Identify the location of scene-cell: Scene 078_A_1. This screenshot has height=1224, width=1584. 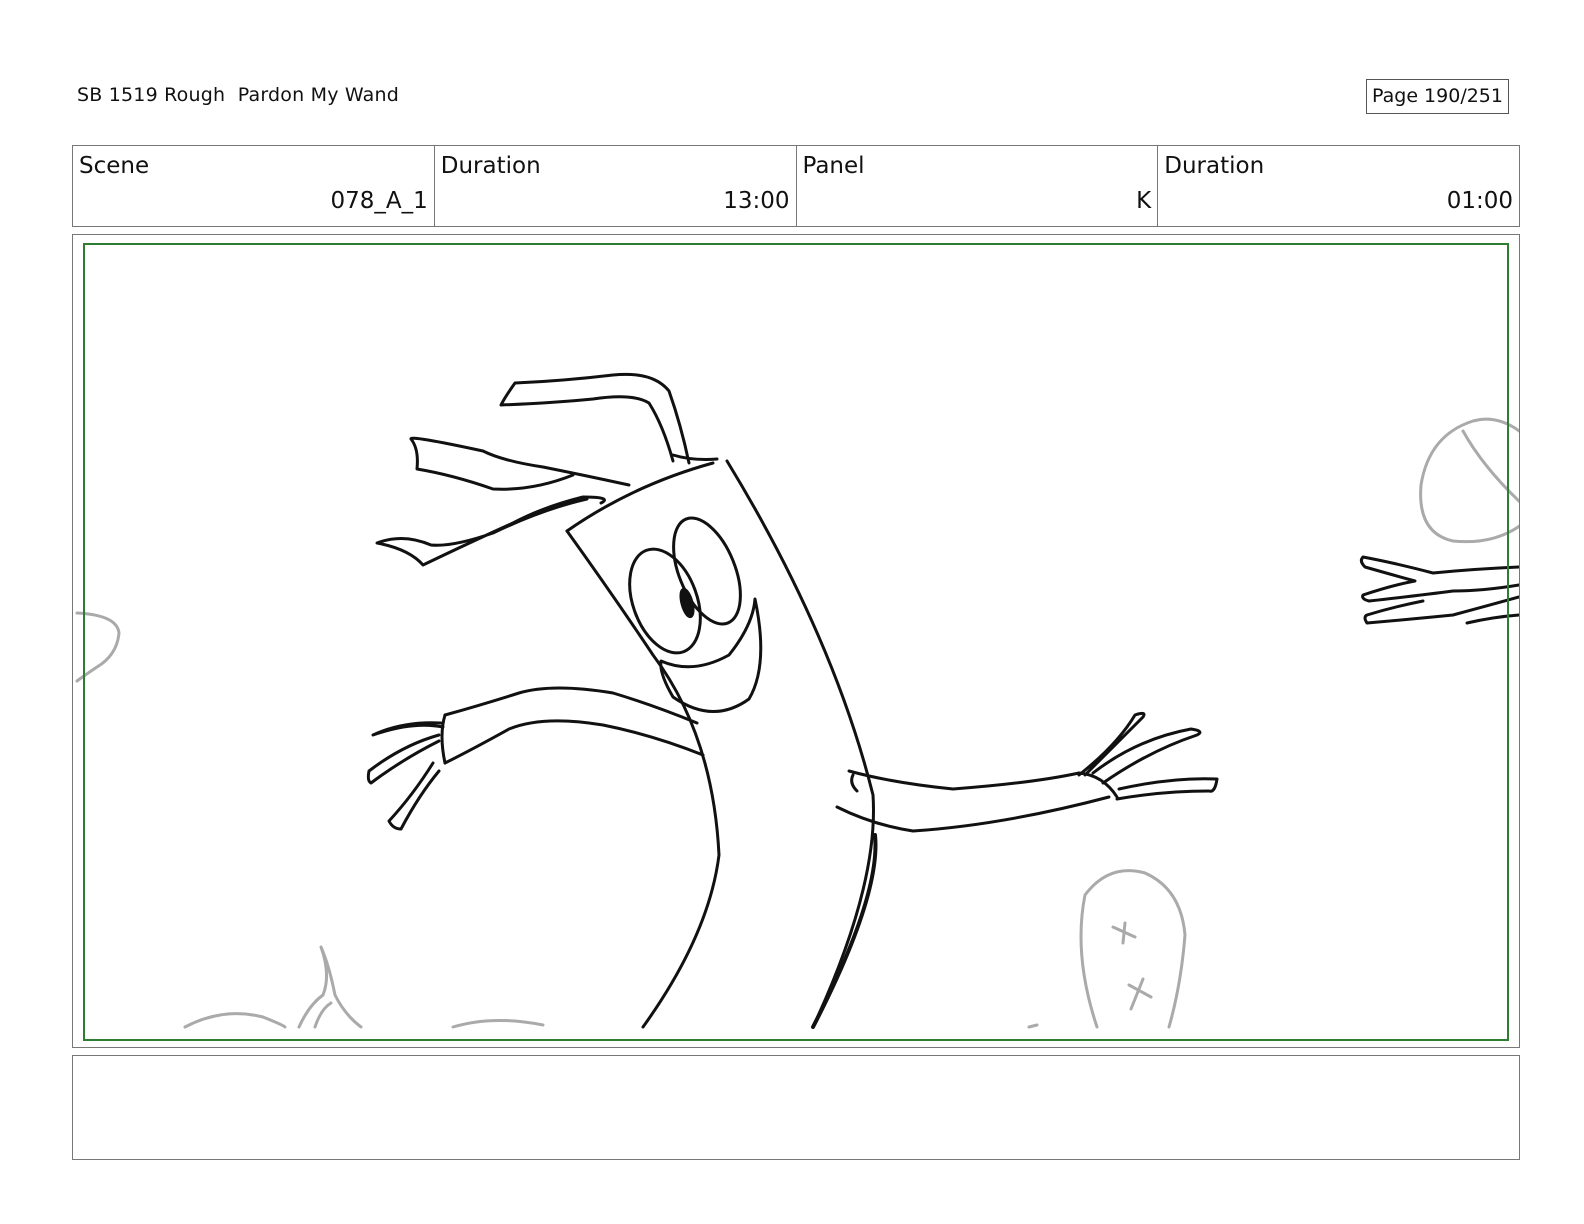
(254, 186).